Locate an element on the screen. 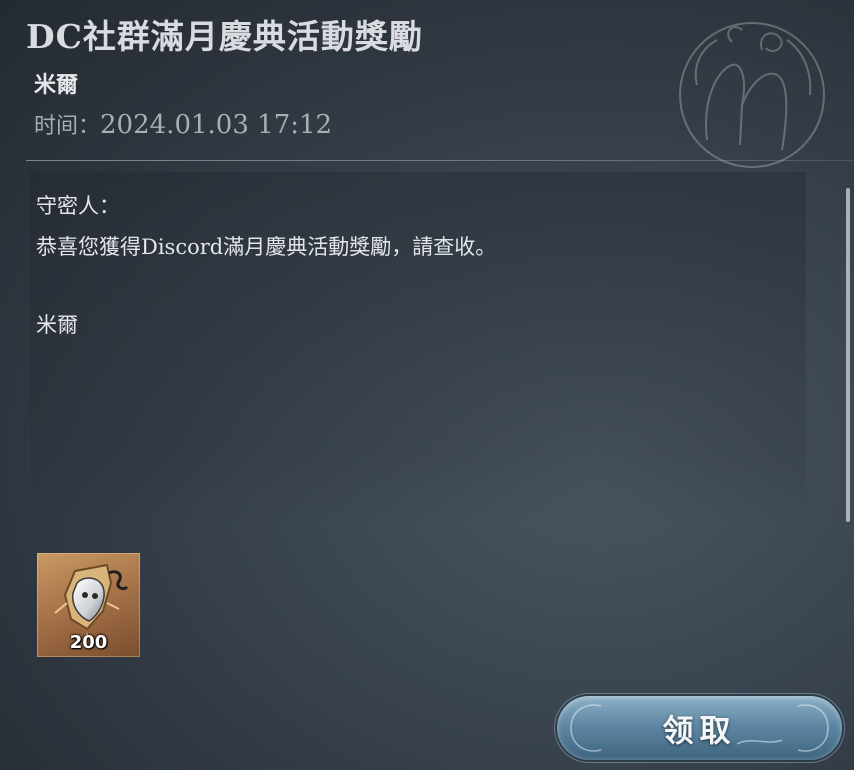 This screenshot has height=770, width=854. mail-title: DC社群滿月慶典活動獎勵 is located at coordinates (224, 36).